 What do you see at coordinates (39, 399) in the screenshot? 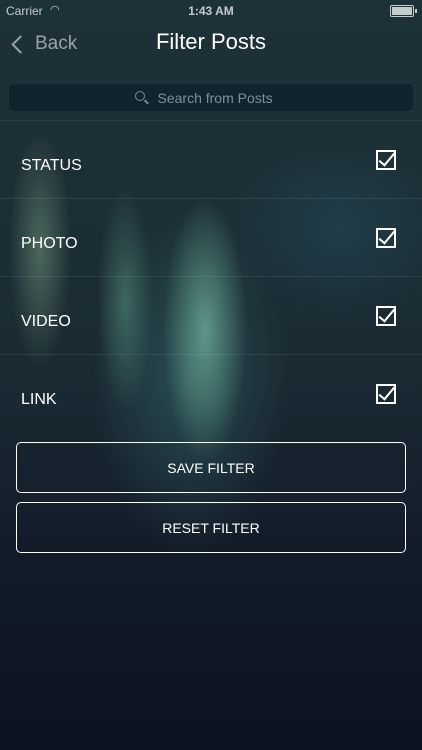
I see `filter-label: LINK` at bounding box center [39, 399].